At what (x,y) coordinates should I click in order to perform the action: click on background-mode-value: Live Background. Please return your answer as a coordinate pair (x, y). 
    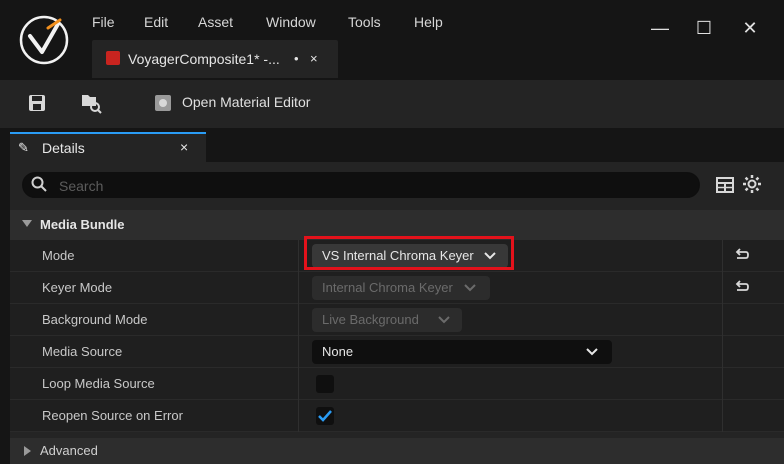
    Looking at the image, I should click on (370, 319).